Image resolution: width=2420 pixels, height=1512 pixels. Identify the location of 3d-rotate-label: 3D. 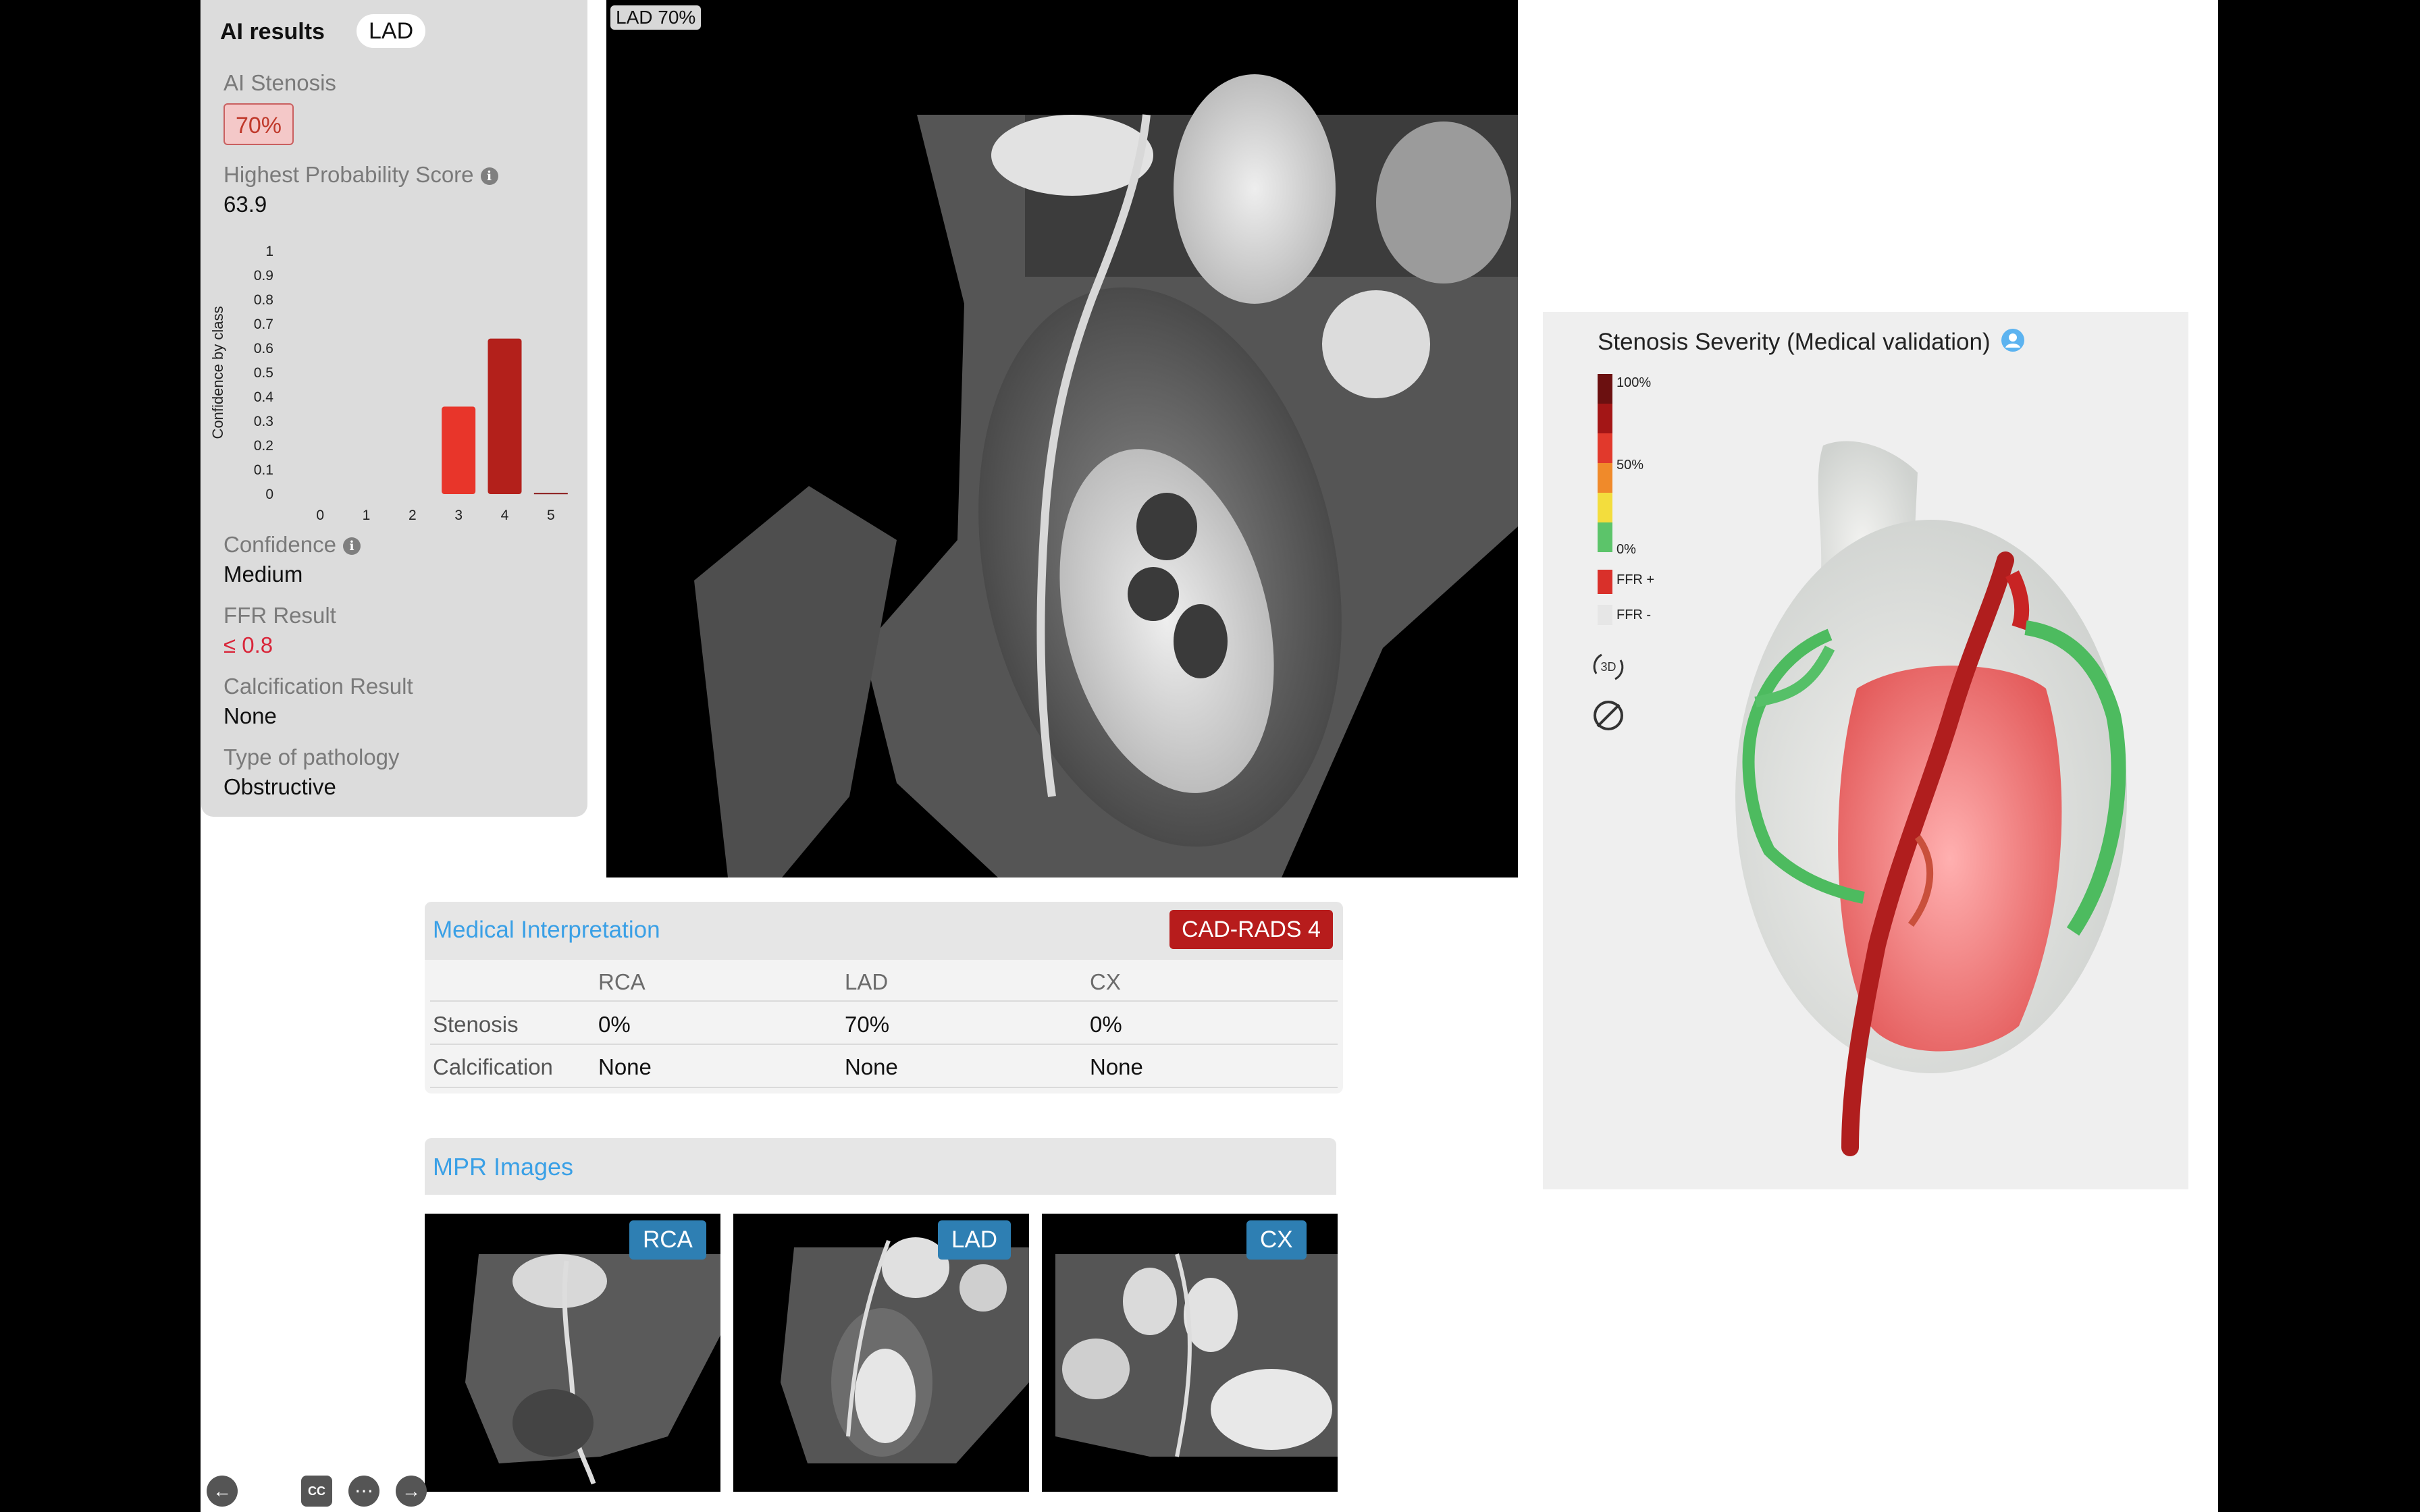
(1608, 667).